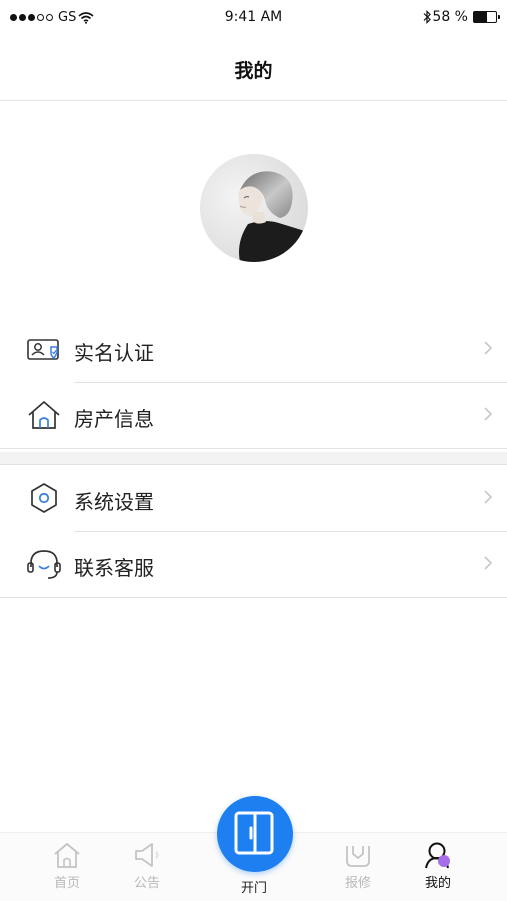 The image size is (507, 901). I want to click on status-bar: GS 9:41 AM 58 %, so click(253, 18).